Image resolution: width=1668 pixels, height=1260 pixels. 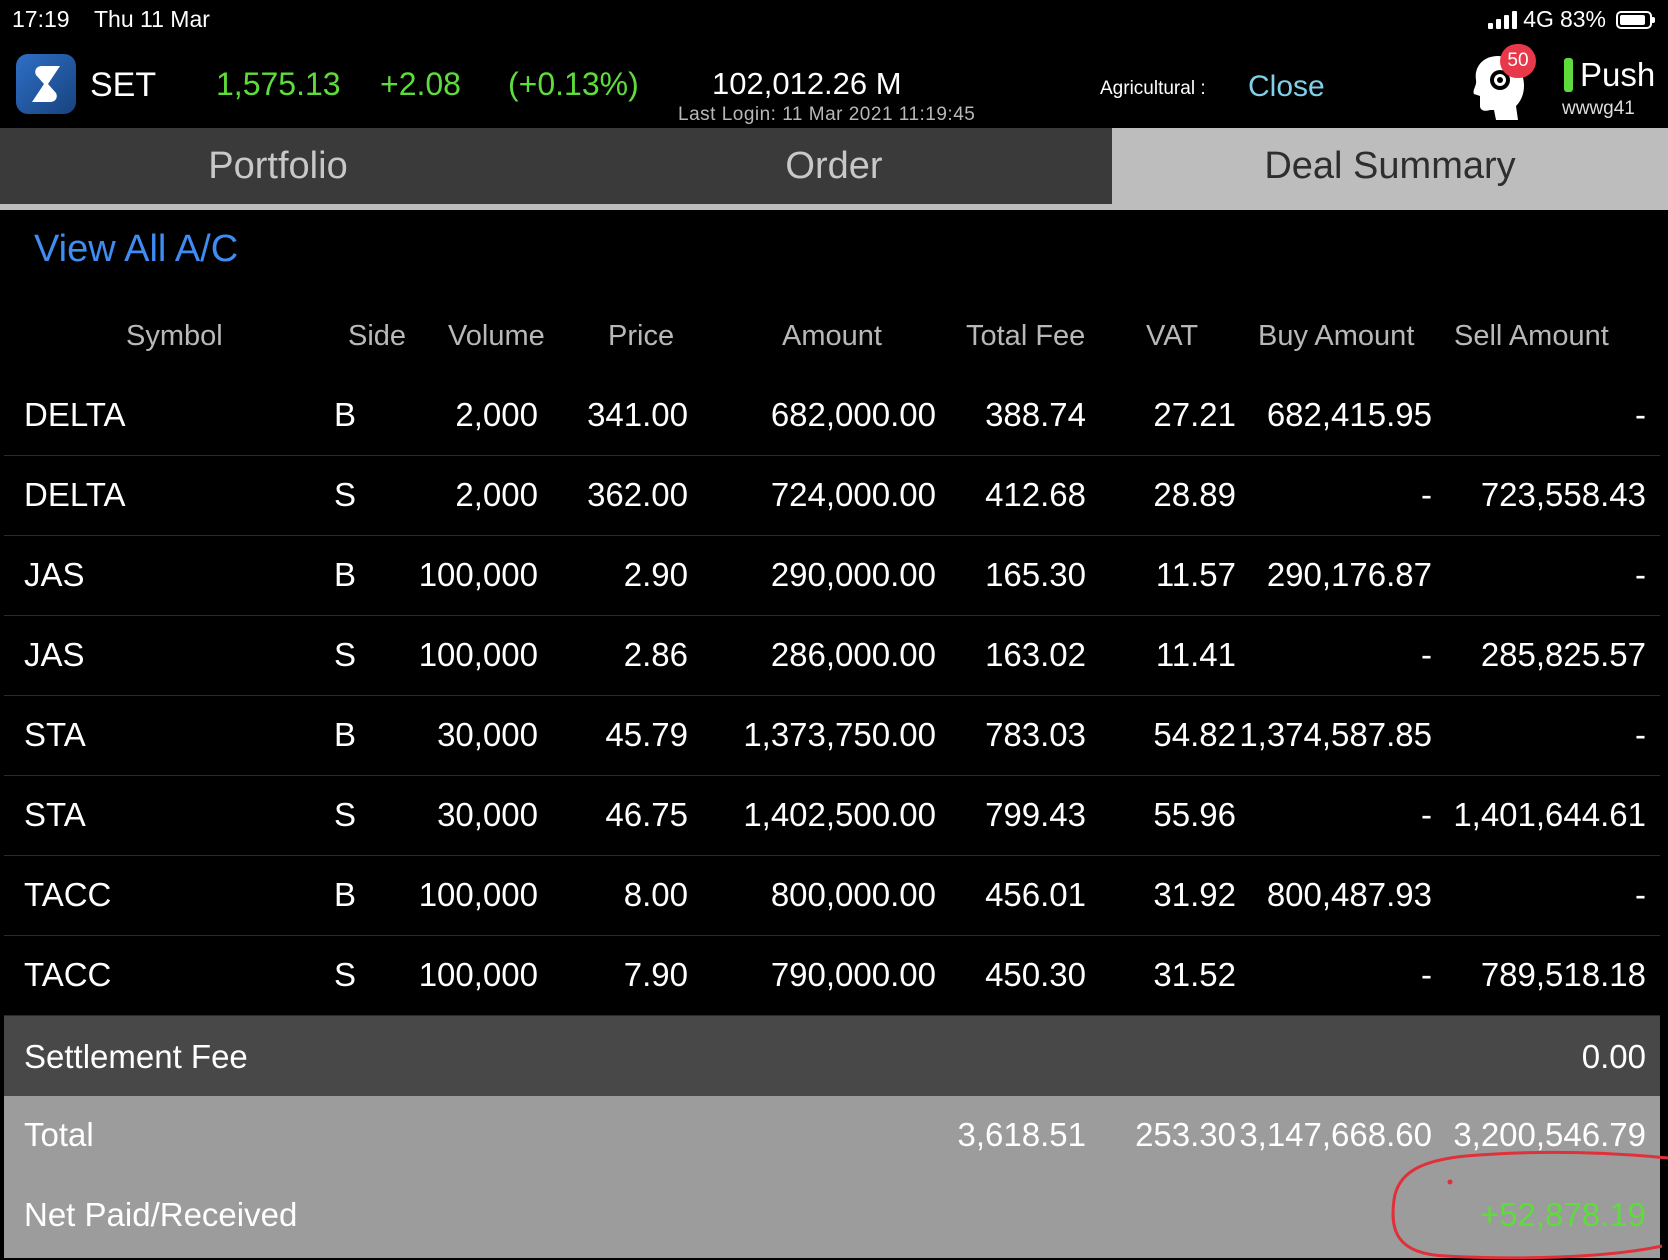 I want to click on tab-deal-summary: Deal Summary, so click(x=1390, y=166).